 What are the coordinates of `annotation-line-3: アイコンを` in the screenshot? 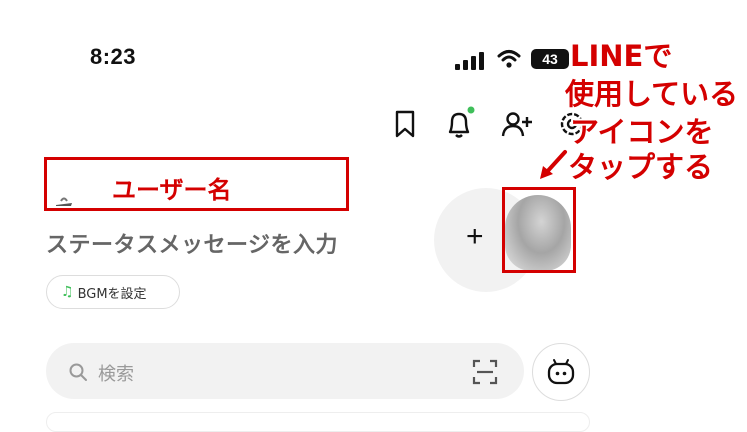 It's located at (642, 132).